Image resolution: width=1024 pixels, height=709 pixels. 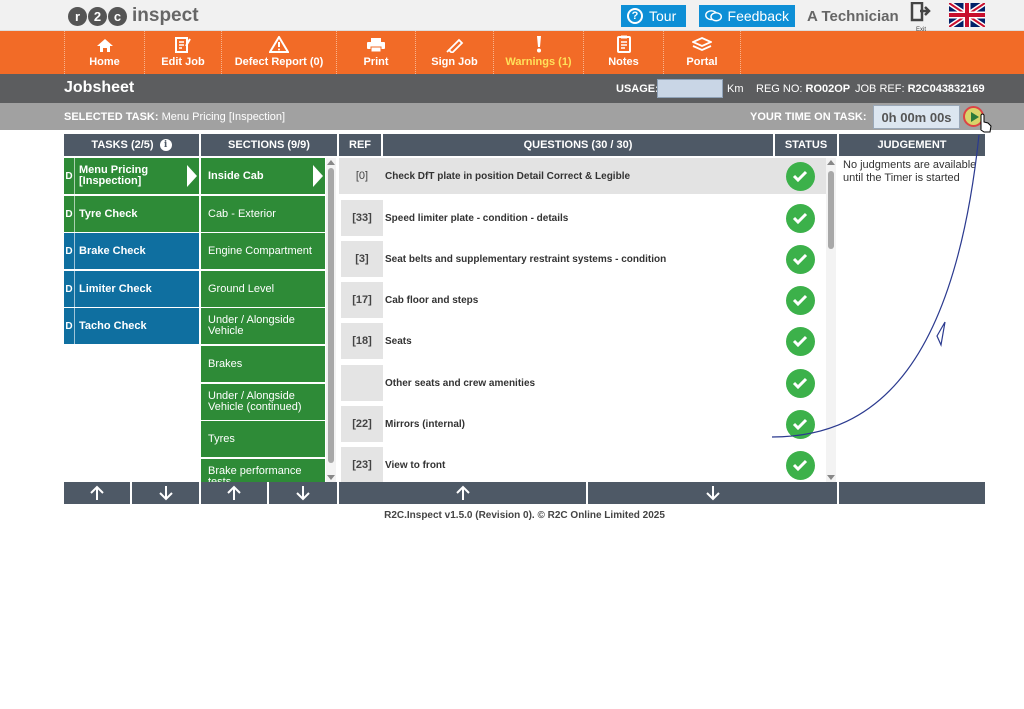 I want to click on nav-notes: Notes, so click(x=623, y=52).